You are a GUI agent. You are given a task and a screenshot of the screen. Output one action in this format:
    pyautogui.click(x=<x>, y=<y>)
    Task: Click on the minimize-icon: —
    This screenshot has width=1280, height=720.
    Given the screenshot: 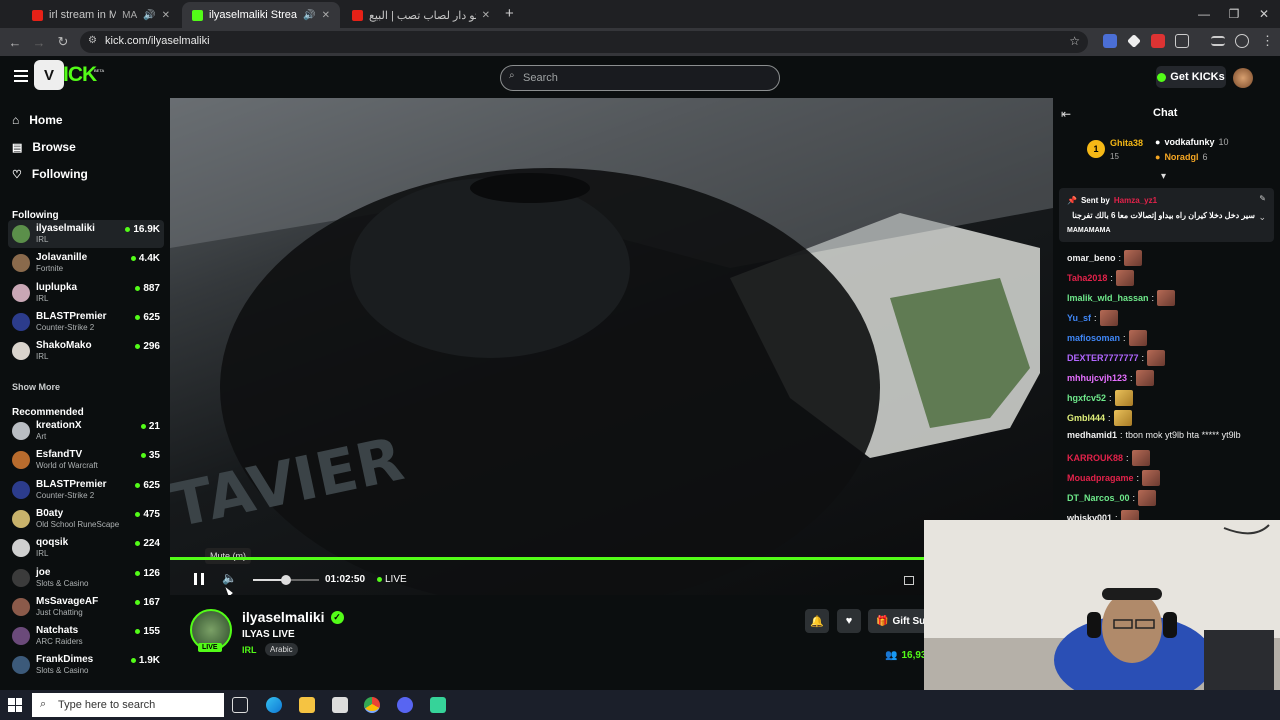 What is the action you would take?
    pyautogui.click(x=1204, y=14)
    